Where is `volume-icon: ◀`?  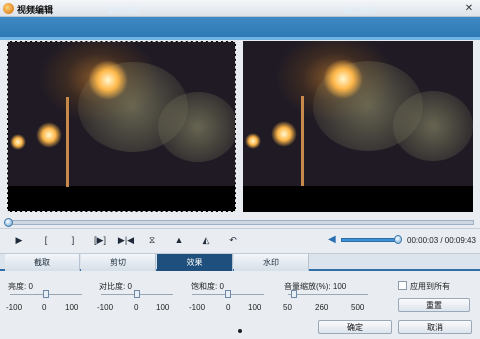 volume-icon: ◀ is located at coordinates (334, 240).